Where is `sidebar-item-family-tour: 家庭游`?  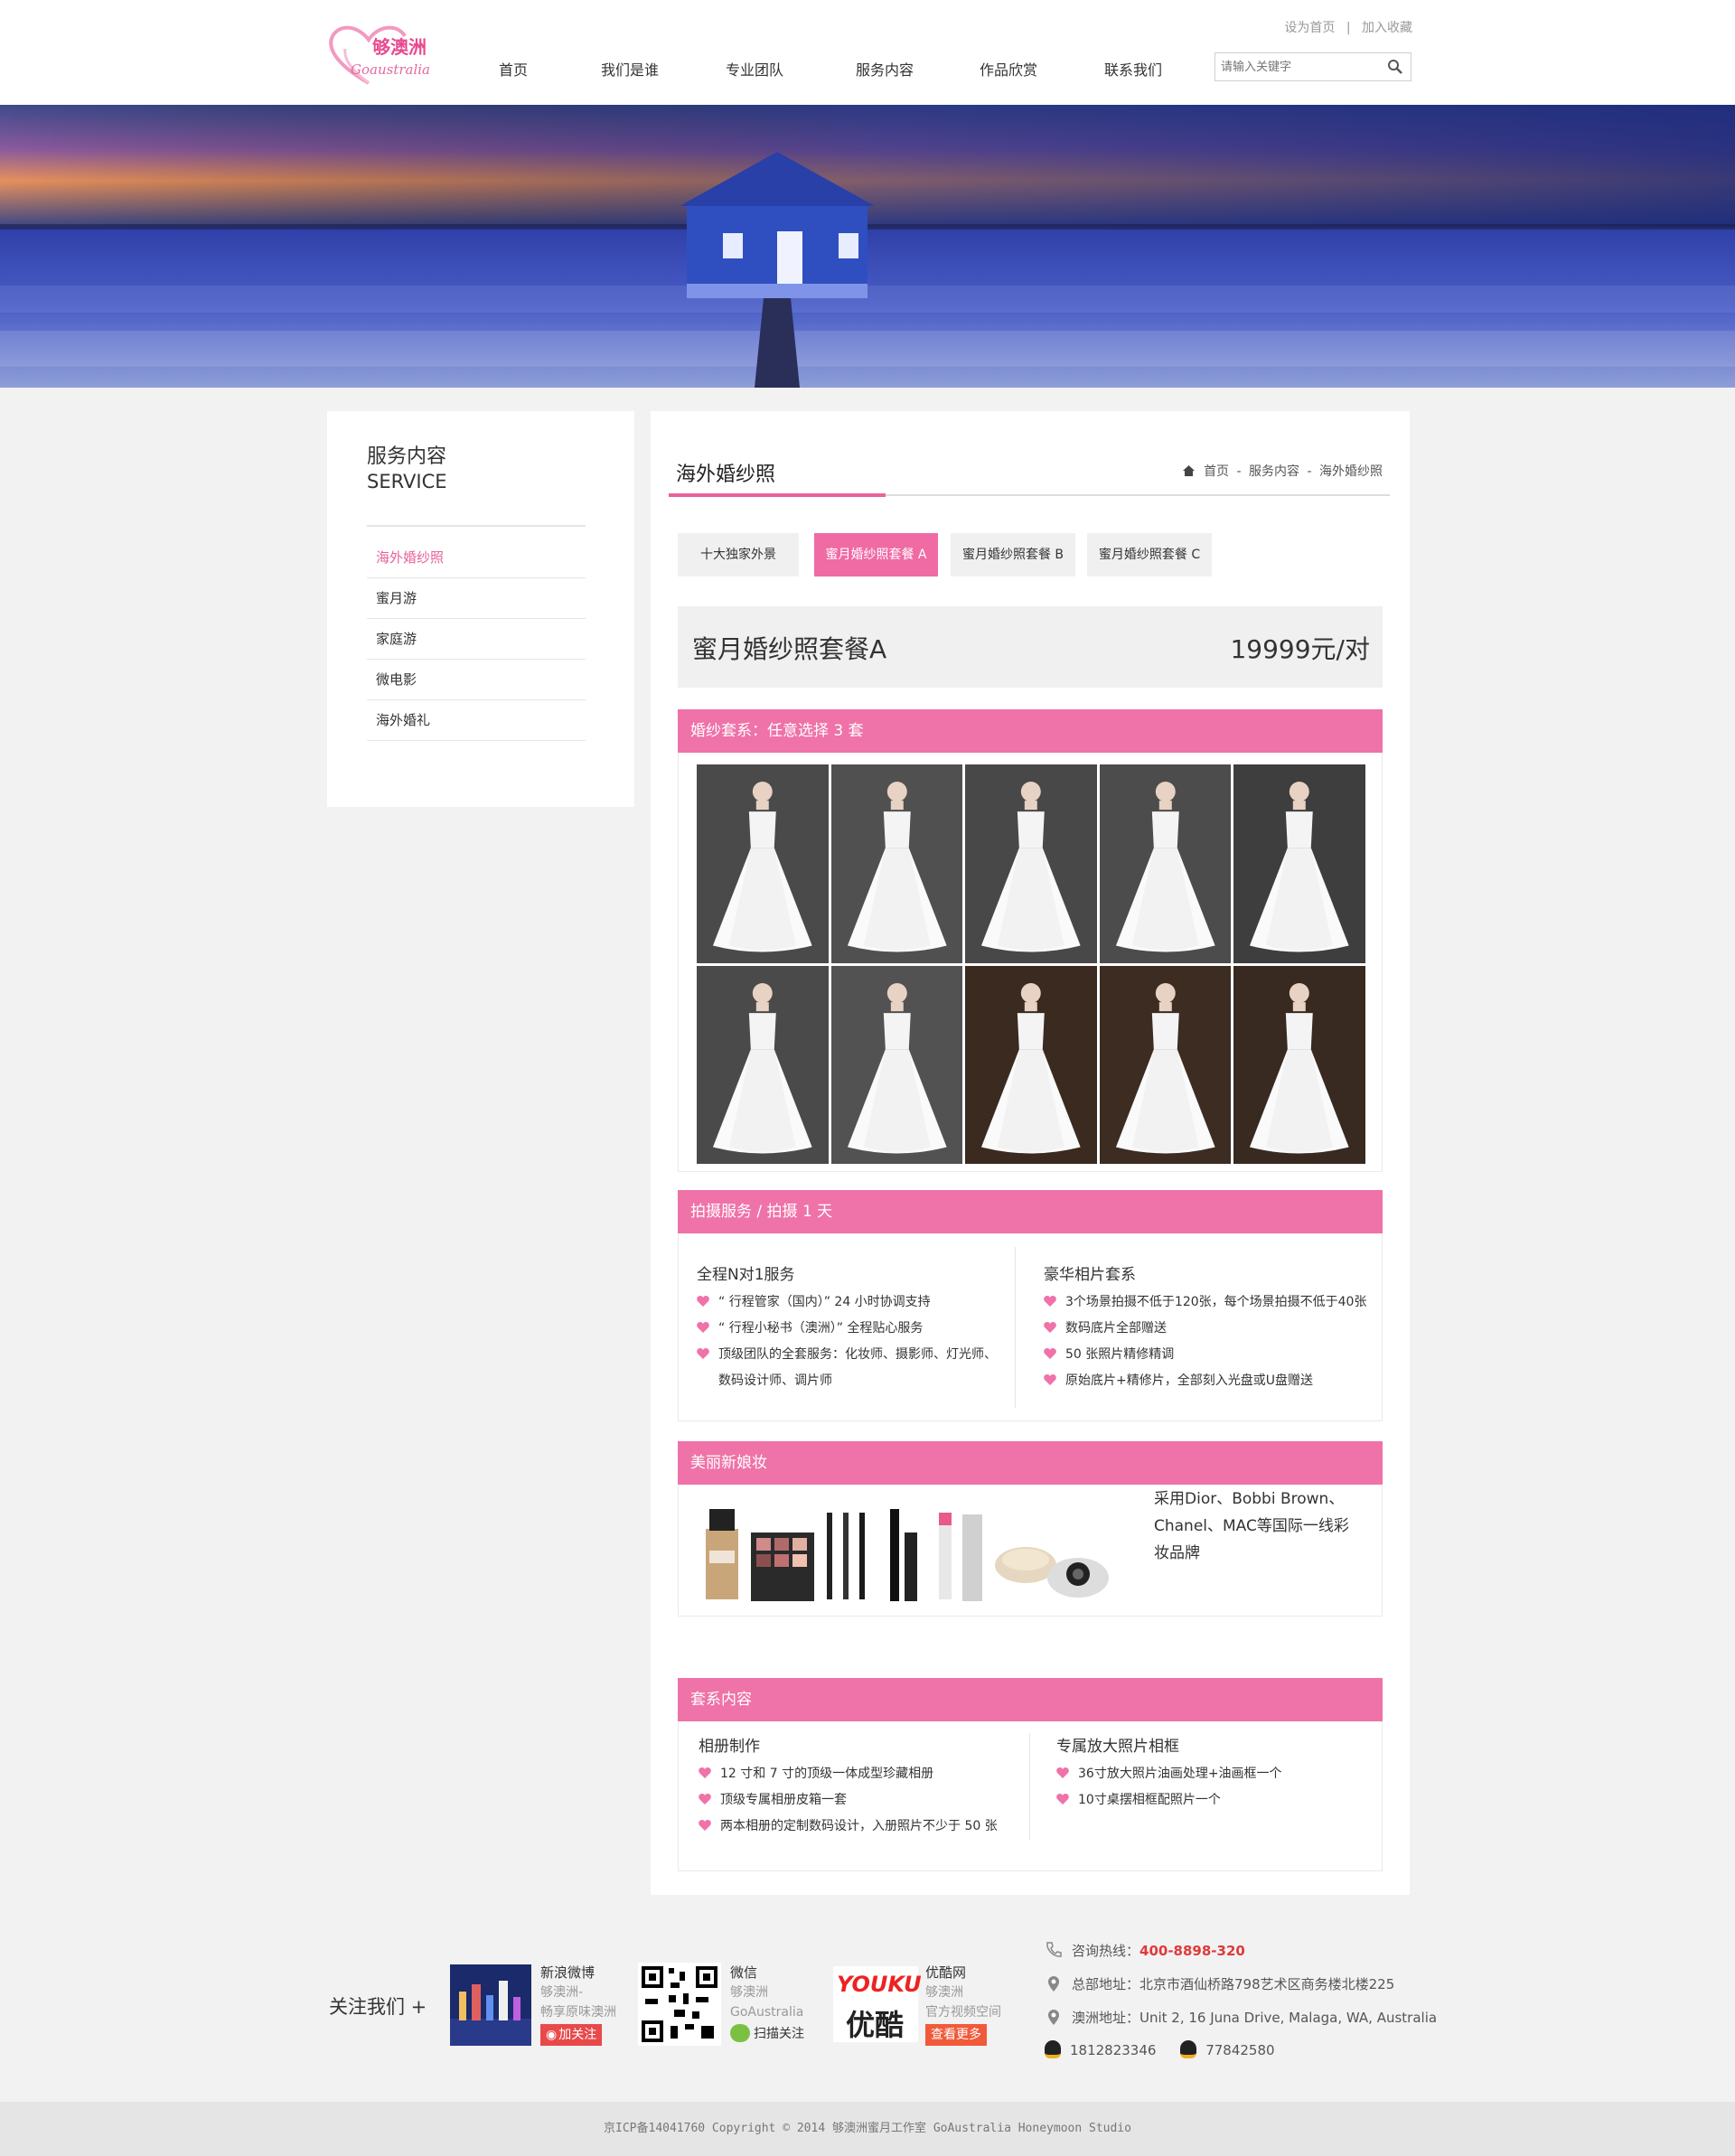
sidebar-item-family-tour: 家庭游 is located at coordinates (477, 639).